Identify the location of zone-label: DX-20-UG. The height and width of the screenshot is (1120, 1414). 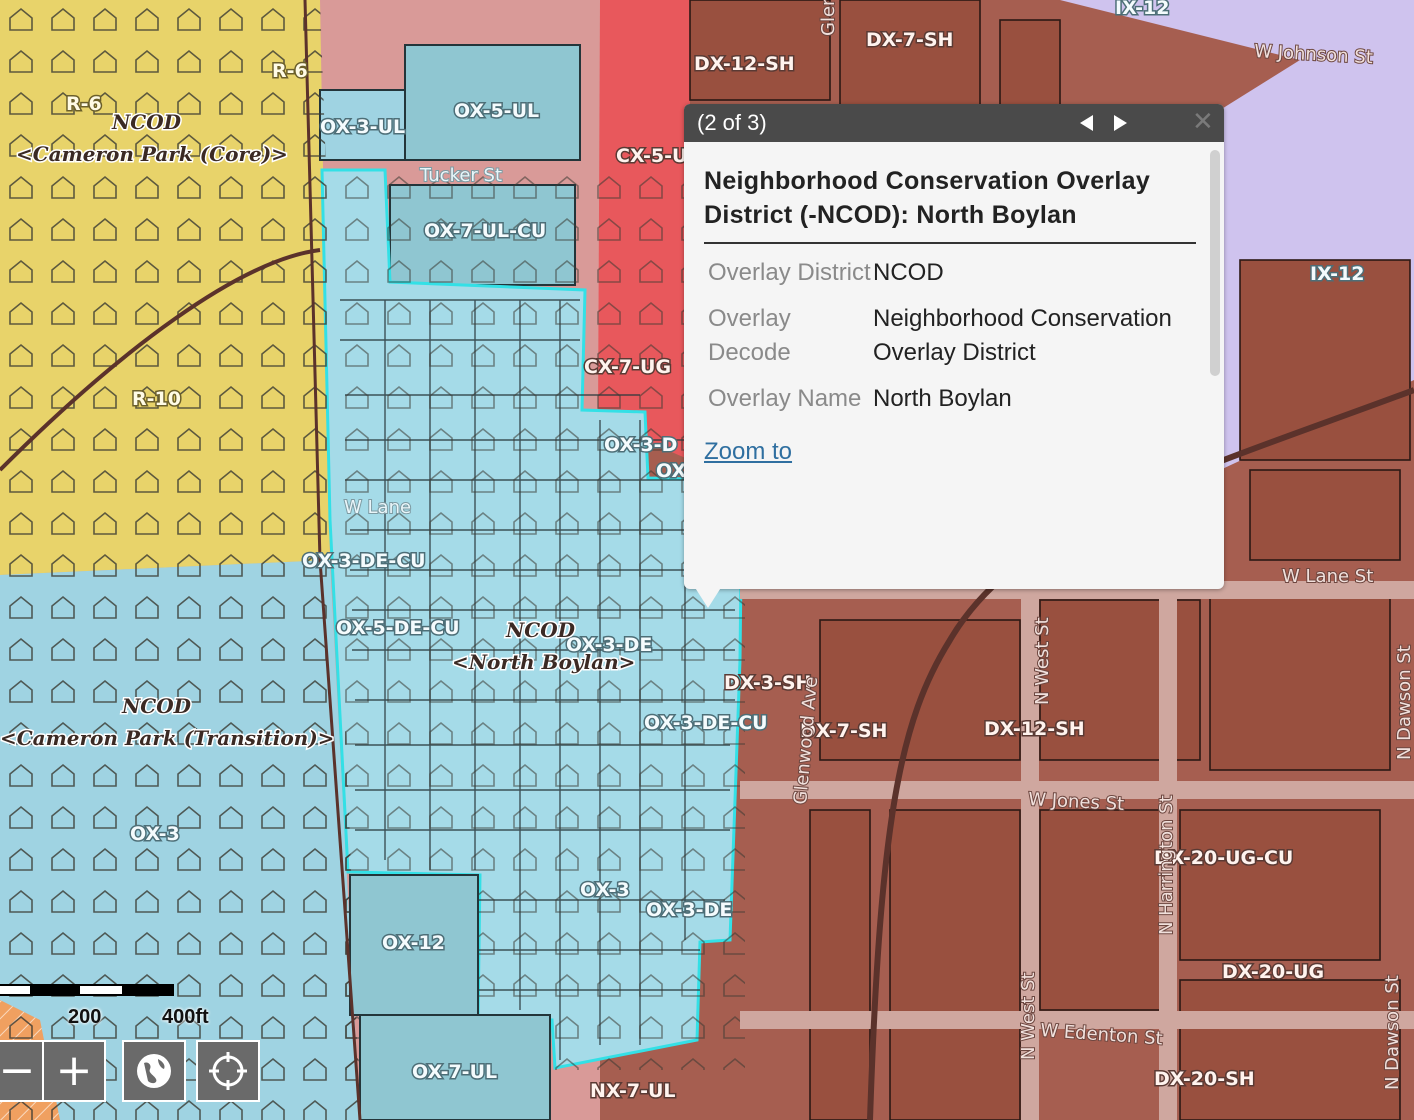
(1273, 972).